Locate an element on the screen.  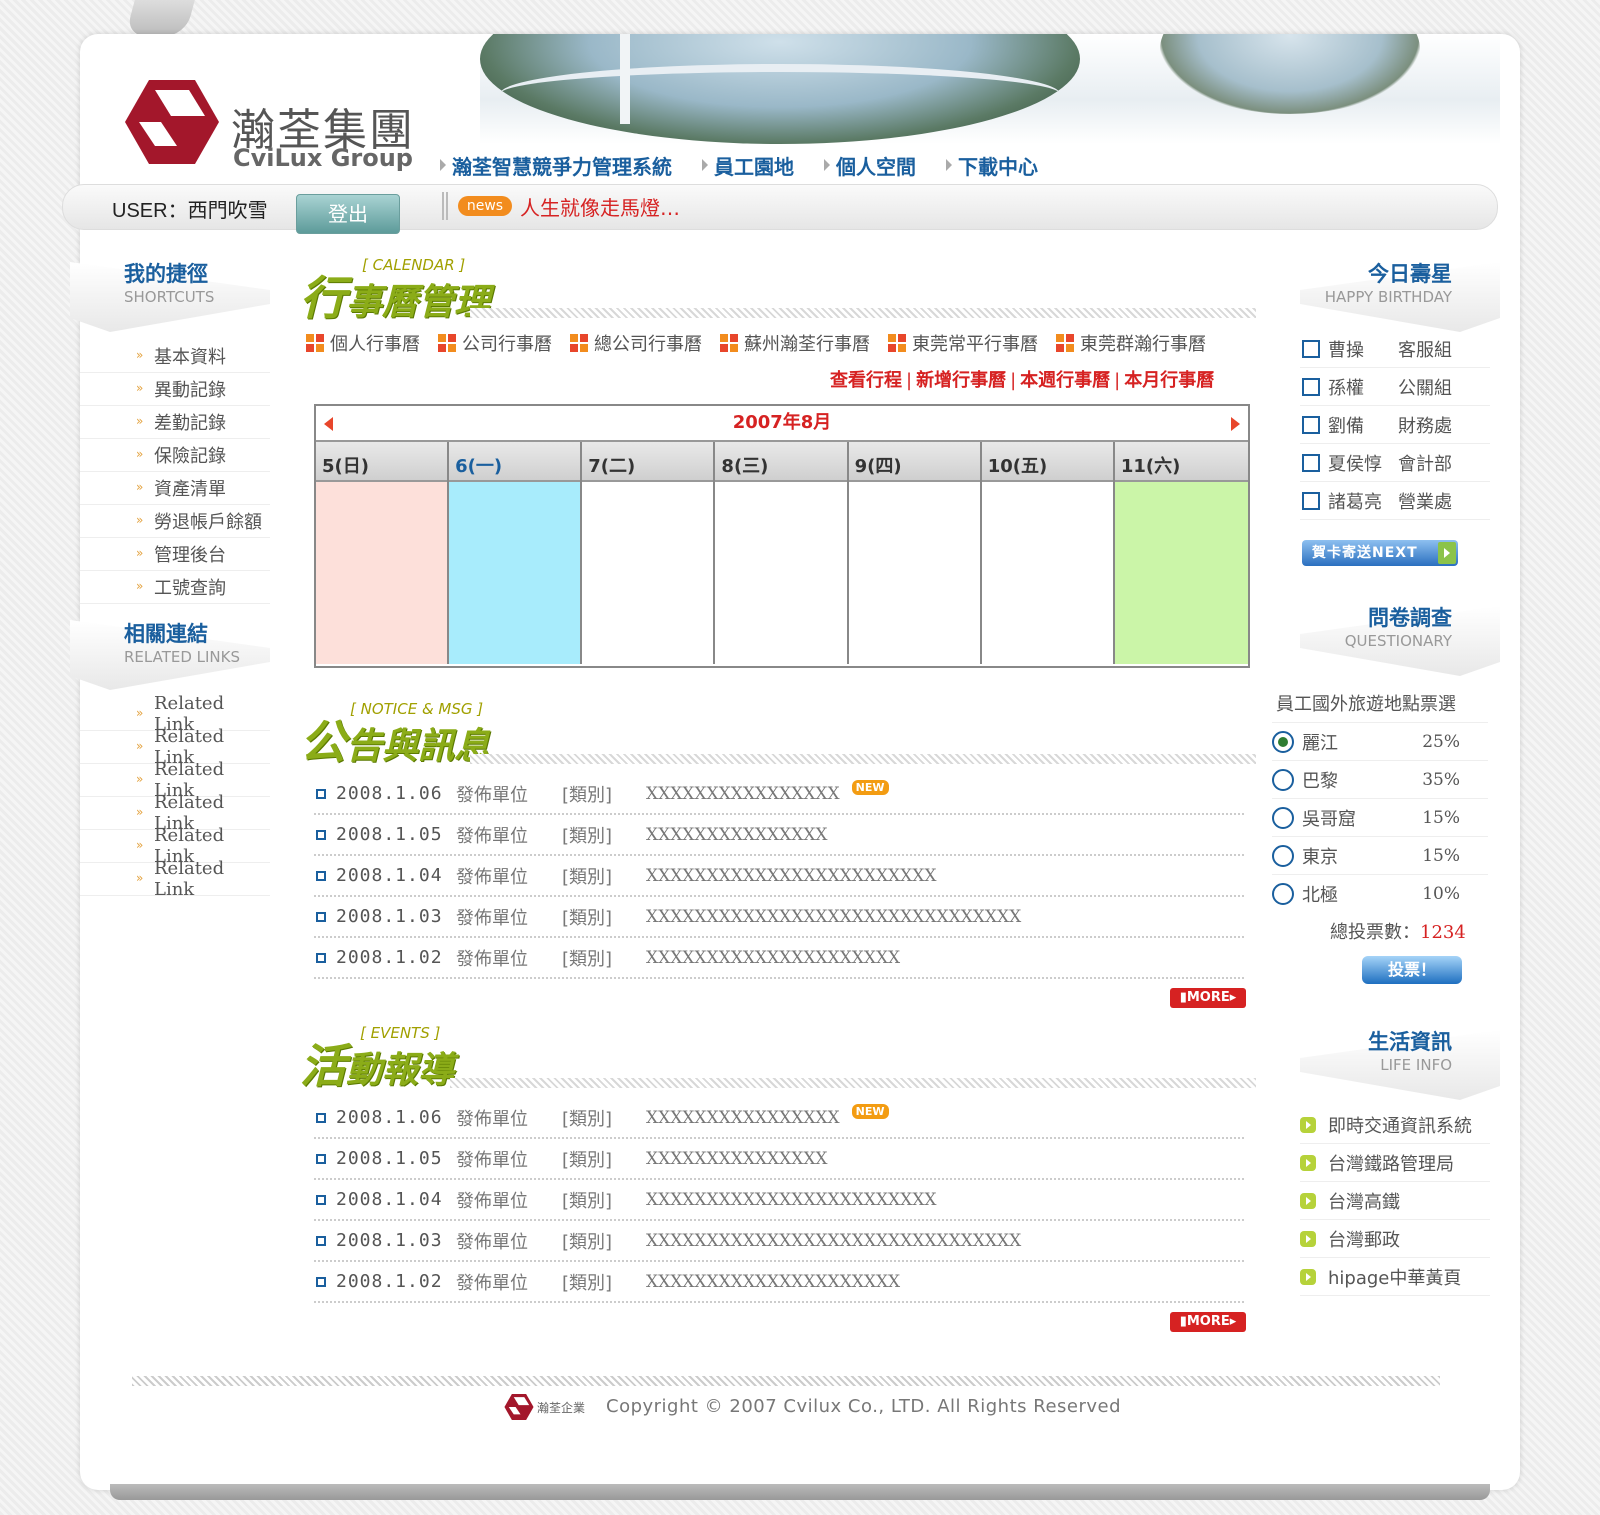
bullet-icon is located at coordinates (321, 957).